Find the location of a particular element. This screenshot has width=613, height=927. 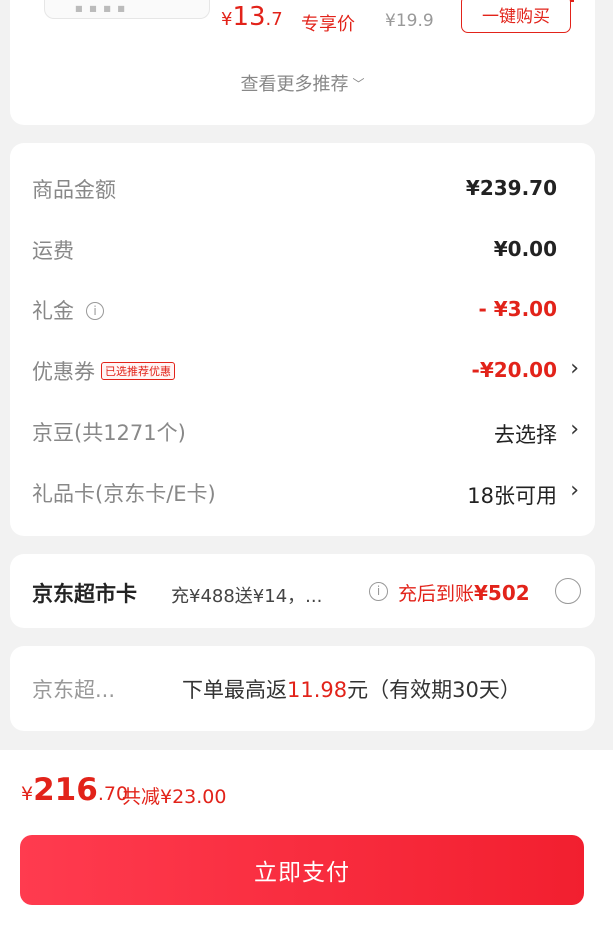

row-label: 优惠券 已选推荐优惠 is located at coordinates (103, 371).